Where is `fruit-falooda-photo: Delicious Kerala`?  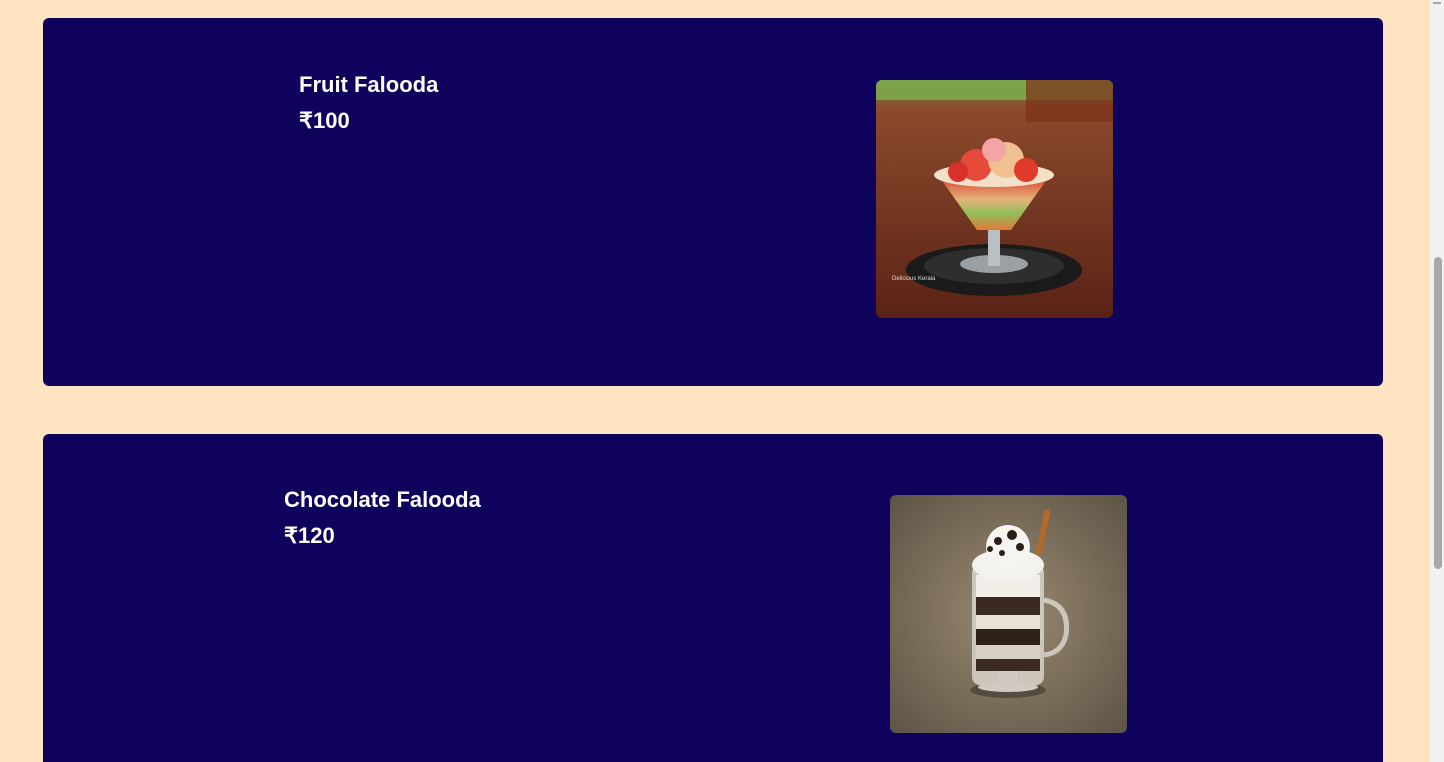 fruit-falooda-photo: Delicious Kerala is located at coordinates (994, 199).